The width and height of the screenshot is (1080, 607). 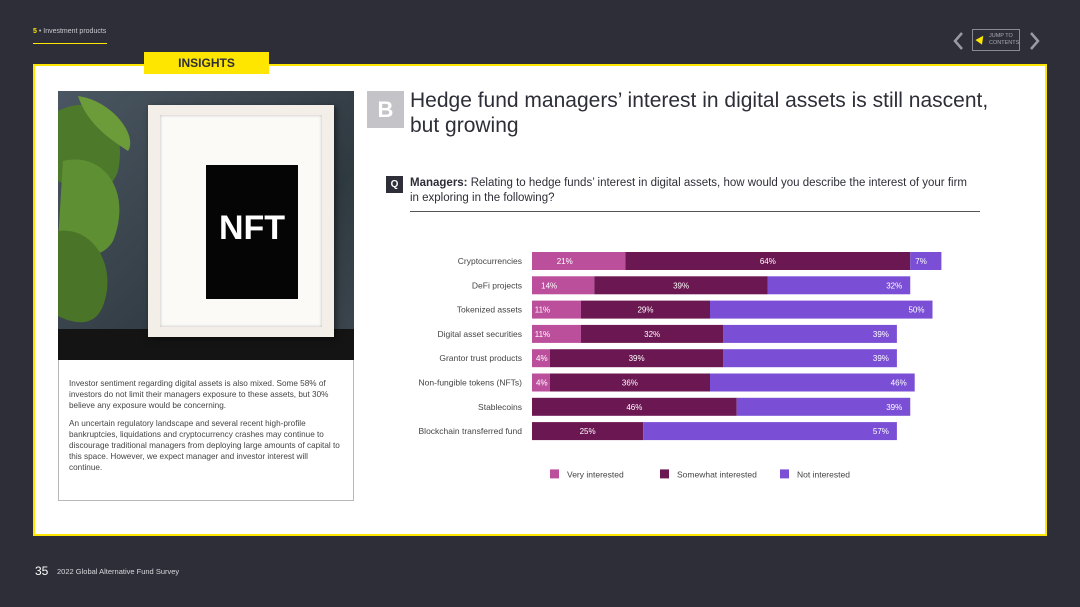 What do you see at coordinates (565, 261) in the screenshot?
I see `data-label: 21%` at bounding box center [565, 261].